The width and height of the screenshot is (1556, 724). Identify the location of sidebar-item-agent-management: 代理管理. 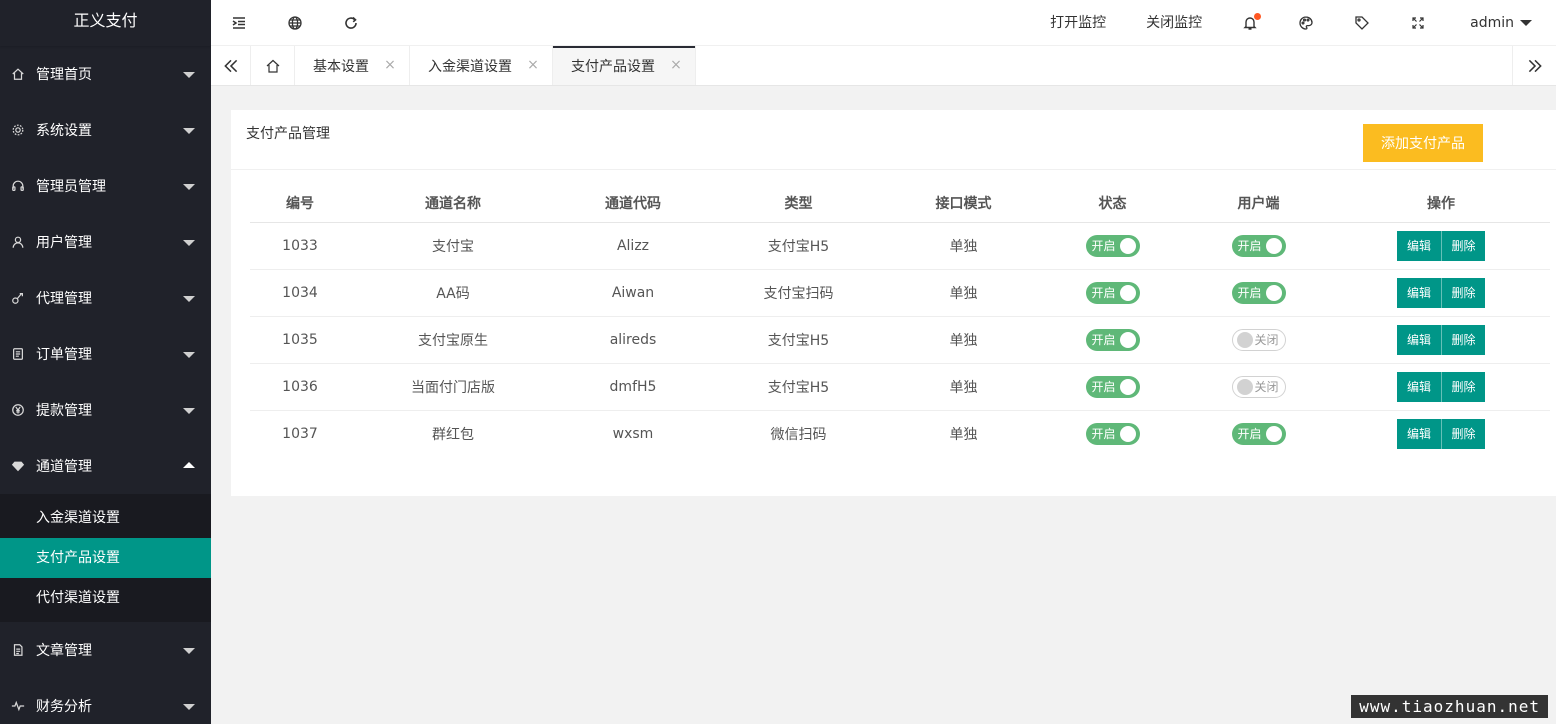
(105, 298).